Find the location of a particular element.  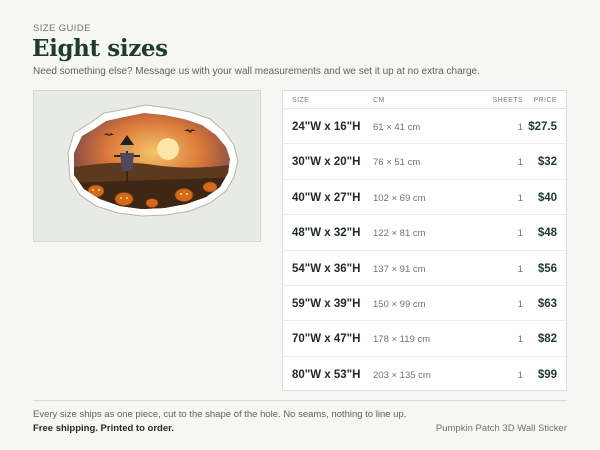

size-cell: 70"W x 47"H is located at coordinates (326, 339).